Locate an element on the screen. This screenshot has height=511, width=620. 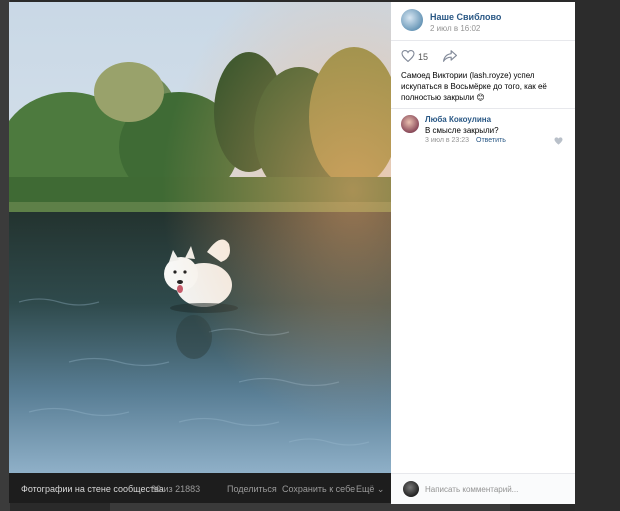
post-date: 2 июл в 16:02 is located at coordinates (455, 28).